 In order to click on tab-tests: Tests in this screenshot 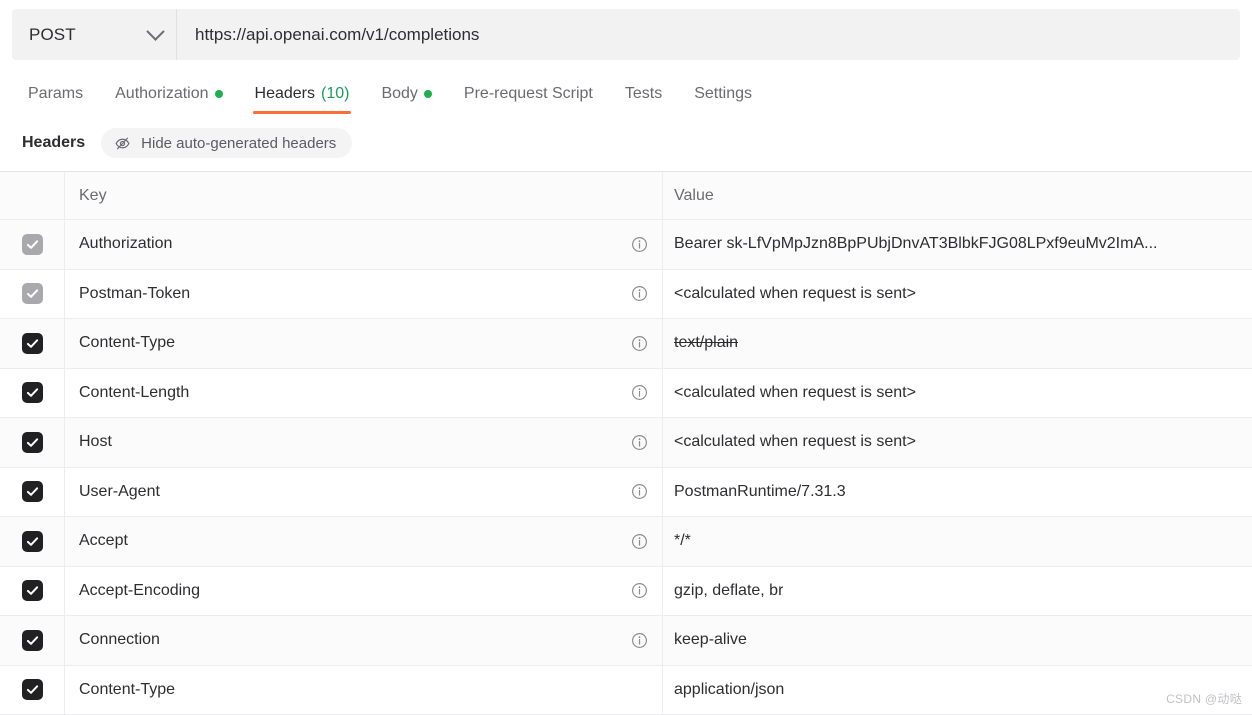, I will do `click(643, 99)`.